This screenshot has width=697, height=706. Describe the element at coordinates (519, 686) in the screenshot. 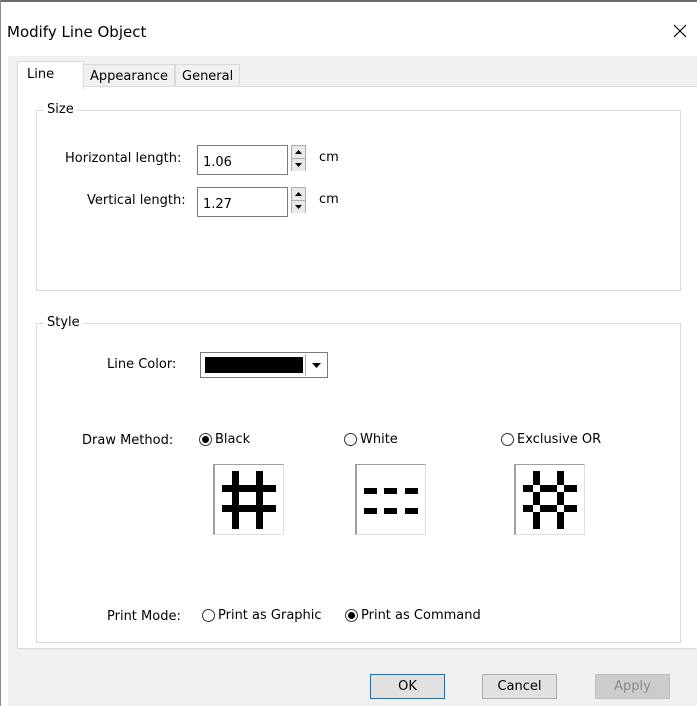

I see `cancel-button: Cancel` at that location.